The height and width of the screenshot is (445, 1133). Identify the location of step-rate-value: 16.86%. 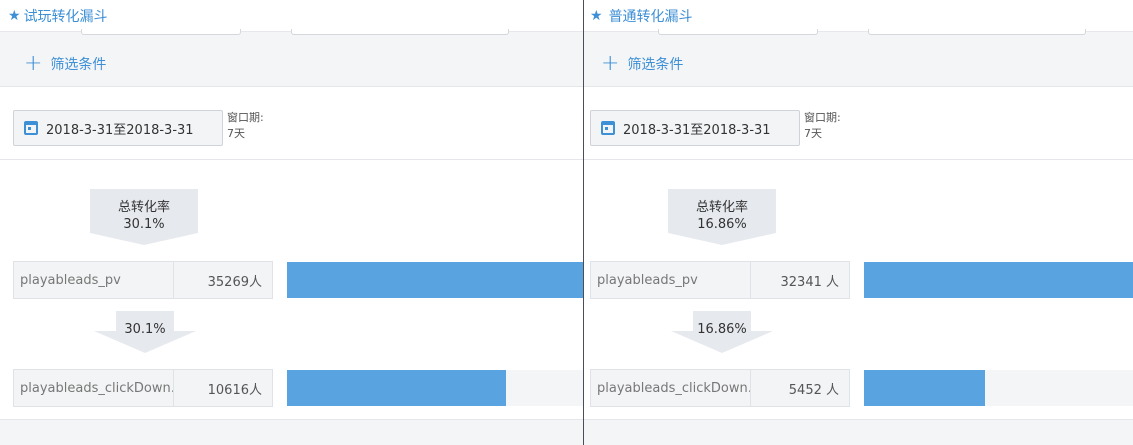
(722, 329).